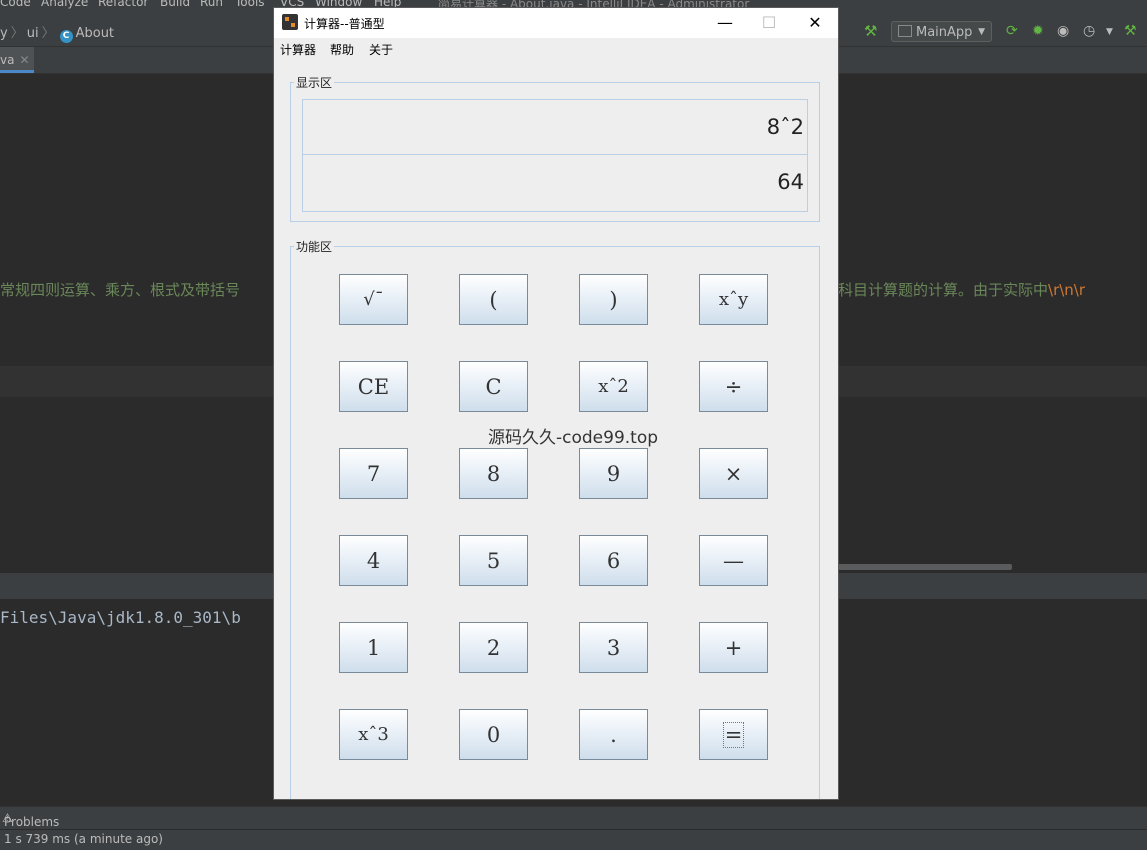 The height and width of the screenshot is (850, 1147). What do you see at coordinates (373, 473) in the screenshot?
I see `digit-7-button: 7` at bounding box center [373, 473].